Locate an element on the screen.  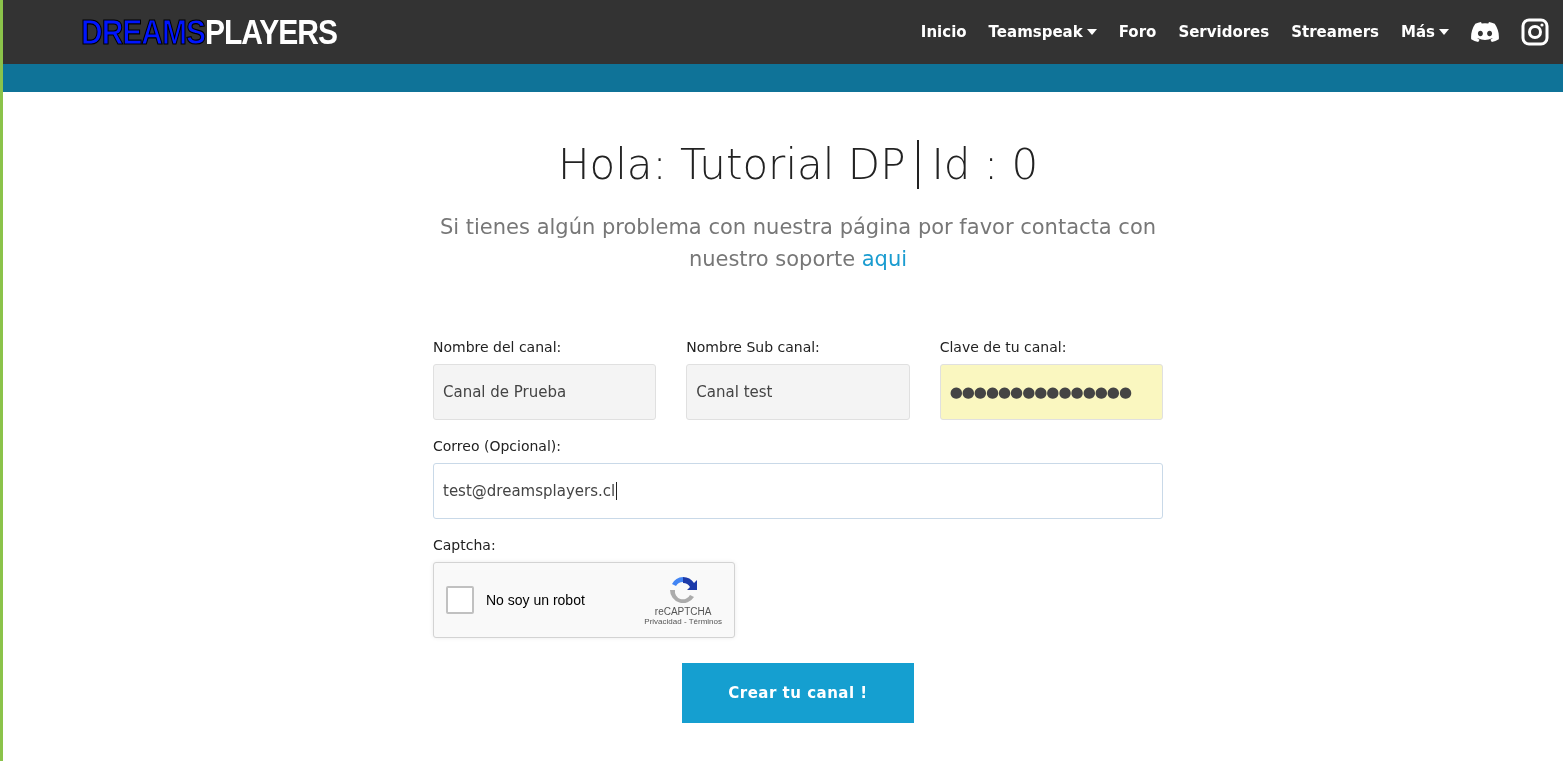
field-label: Nombre Sub canal: is located at coordinates (753, 347).